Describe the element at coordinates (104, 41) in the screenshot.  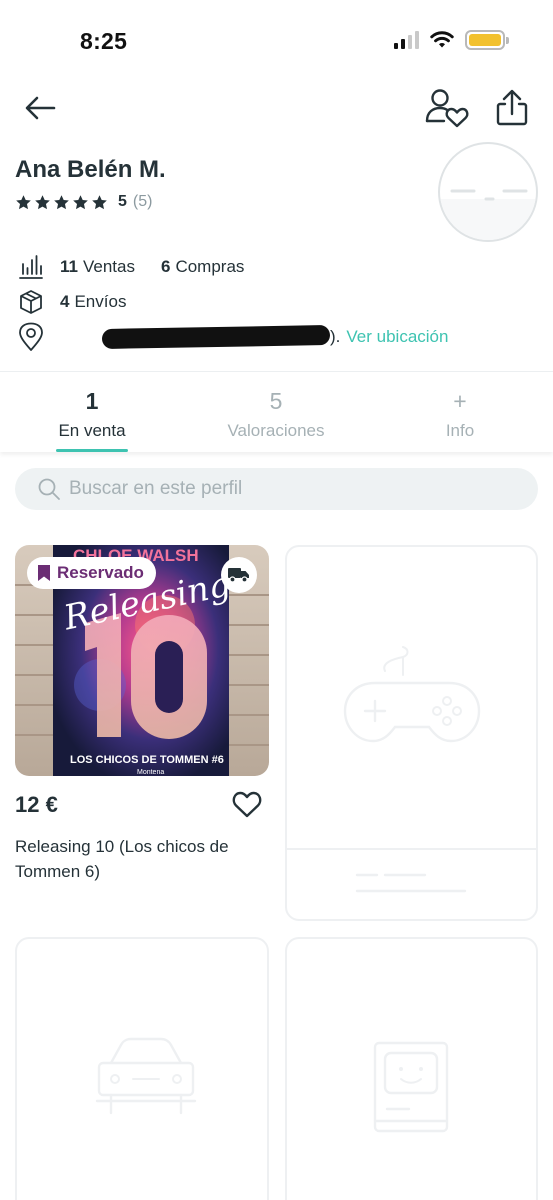
I see `status-time: 8:25` at that location.